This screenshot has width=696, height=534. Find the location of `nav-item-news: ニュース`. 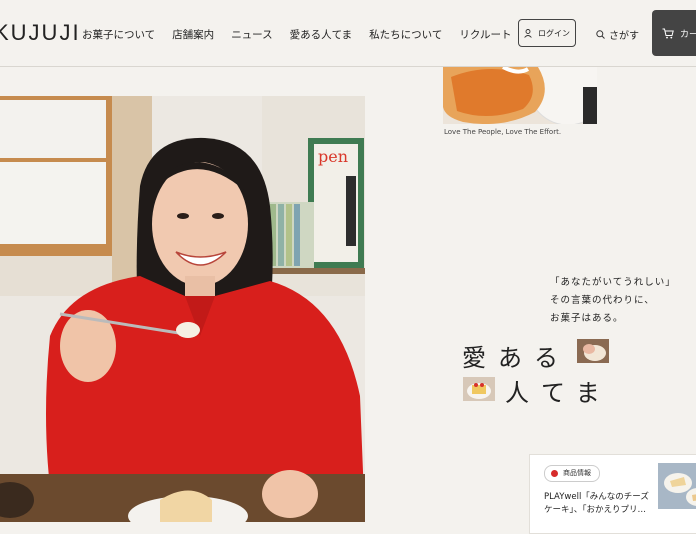

nav-item-news: ニュース is located at coordinates (251, 34).